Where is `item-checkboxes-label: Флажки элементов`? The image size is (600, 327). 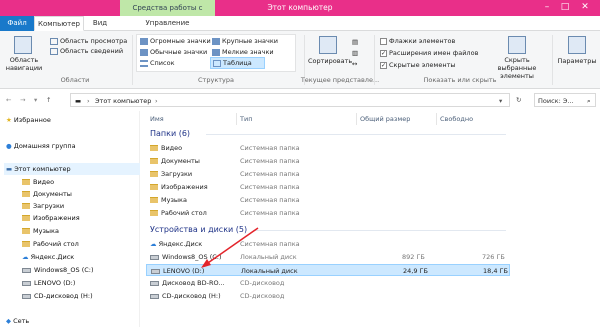 item-checkboxes-label: Флажки элементов is located at coordinates (422, 41).